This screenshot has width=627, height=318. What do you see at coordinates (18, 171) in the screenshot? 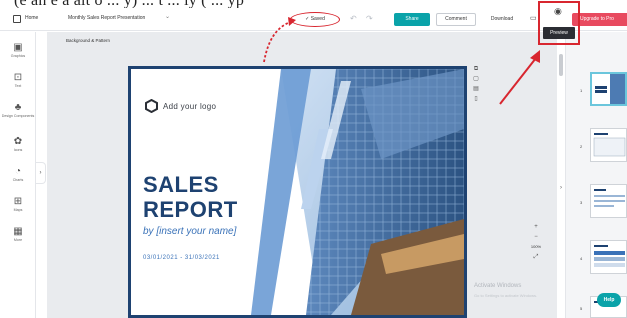
I see `charts-icon: ◔` at bounding box center [18, 171].